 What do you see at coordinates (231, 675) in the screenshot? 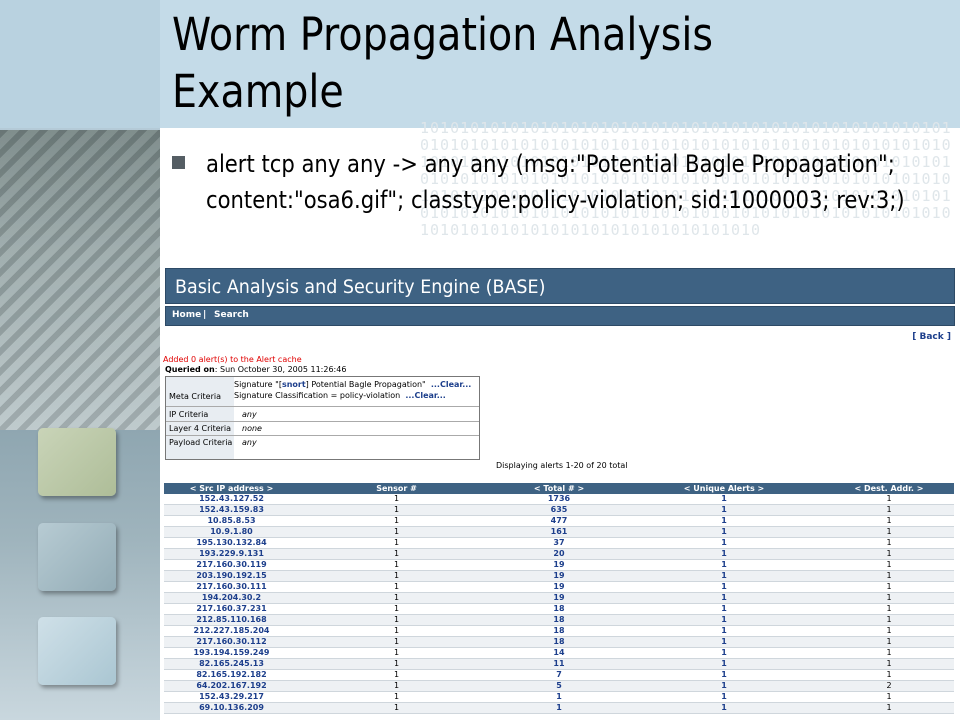
I see `src-ip-cell: 82.165.192.182` at bounding box center [231, 675].